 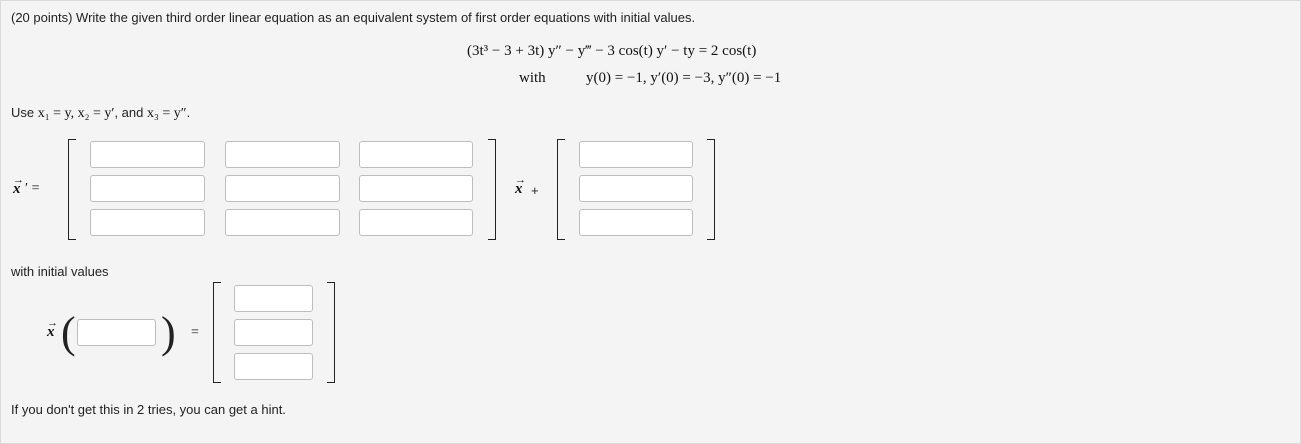 I want to click on substitution-vars: x₁ = y, x₂ = y′, so click(x=76, y=113).